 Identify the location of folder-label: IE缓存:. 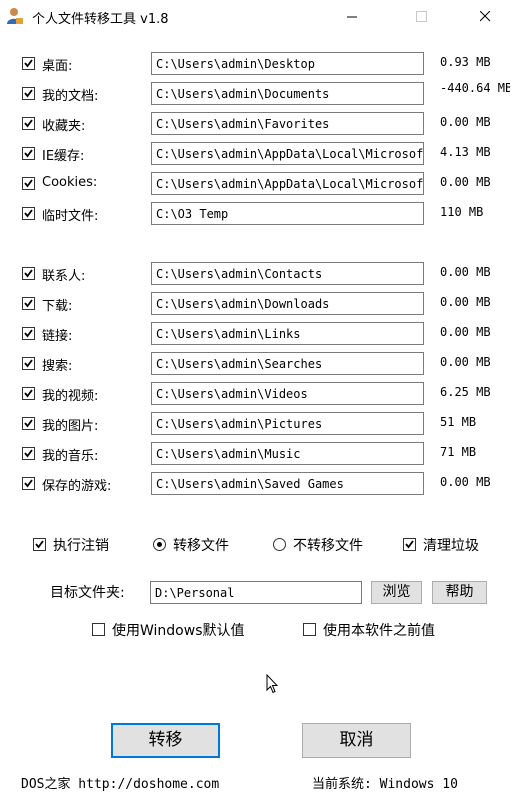
(63, 156).